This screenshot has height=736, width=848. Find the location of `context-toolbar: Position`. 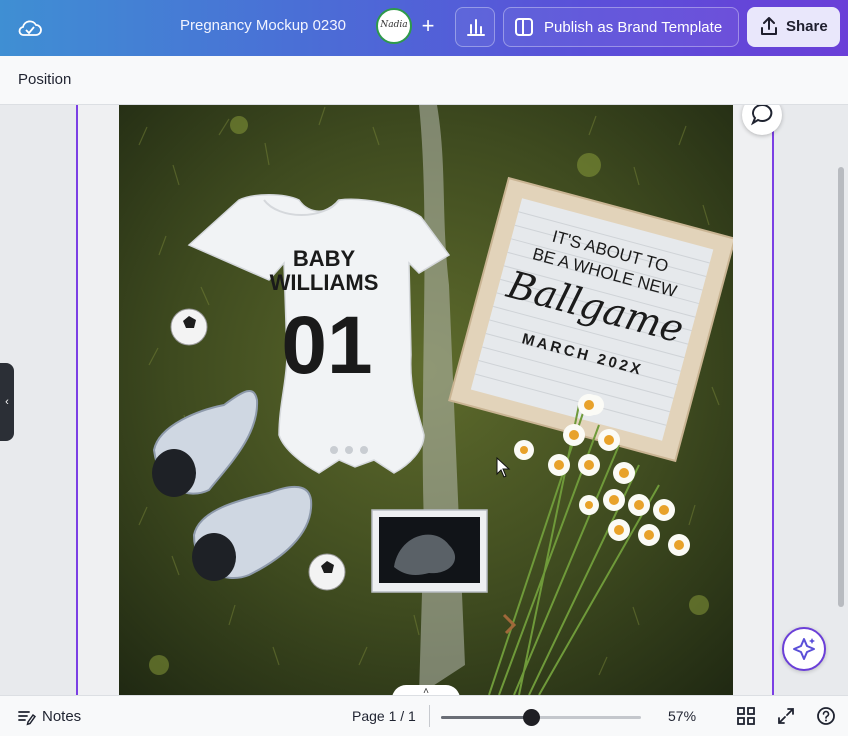

context-toolbar: Position is located at coordinates (424, 80).